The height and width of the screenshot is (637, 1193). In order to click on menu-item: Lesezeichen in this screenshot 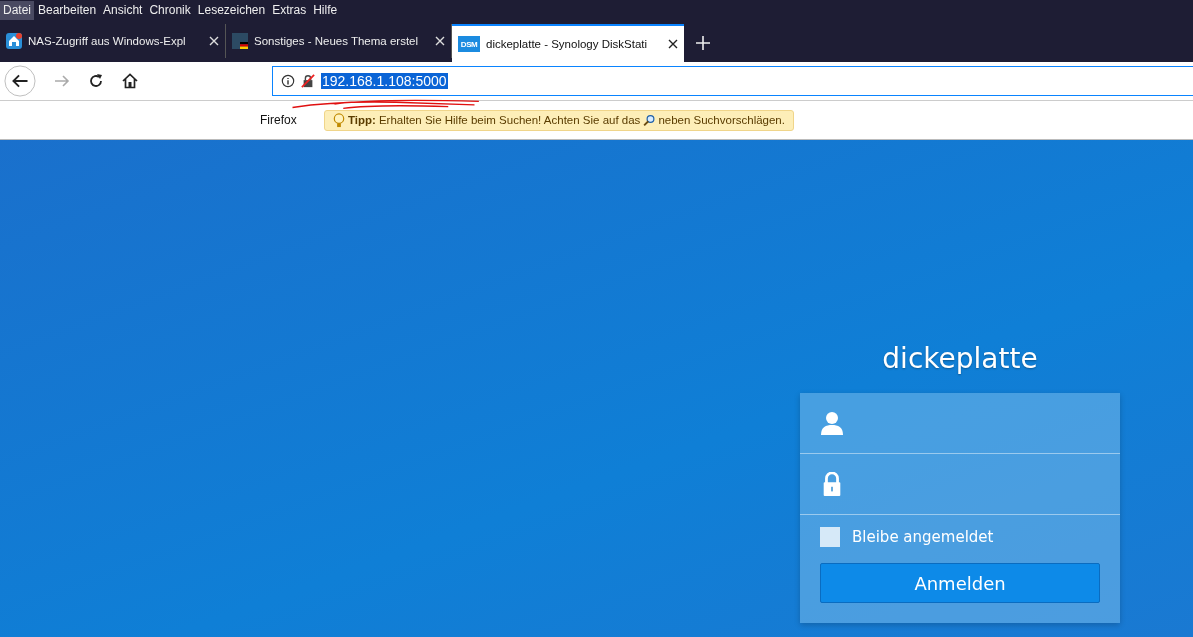, I will do `click(231, 10)`.